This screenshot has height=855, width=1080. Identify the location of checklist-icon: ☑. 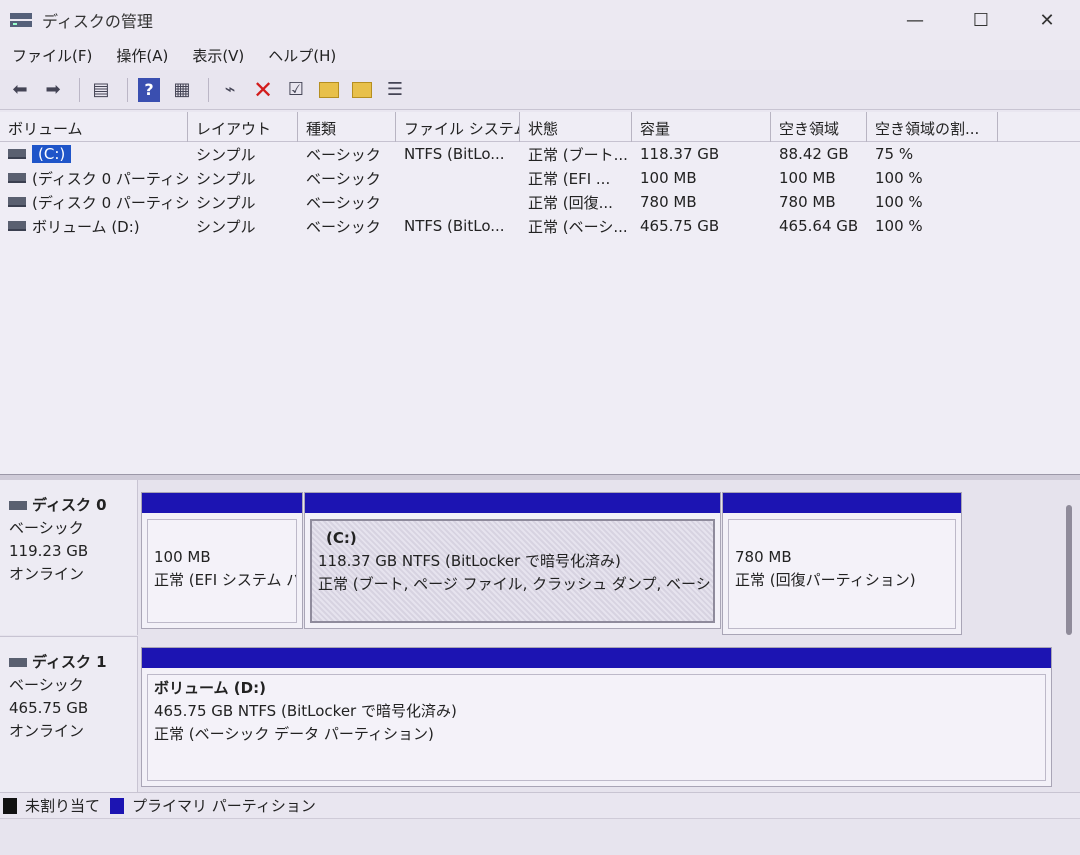
(296, 90).